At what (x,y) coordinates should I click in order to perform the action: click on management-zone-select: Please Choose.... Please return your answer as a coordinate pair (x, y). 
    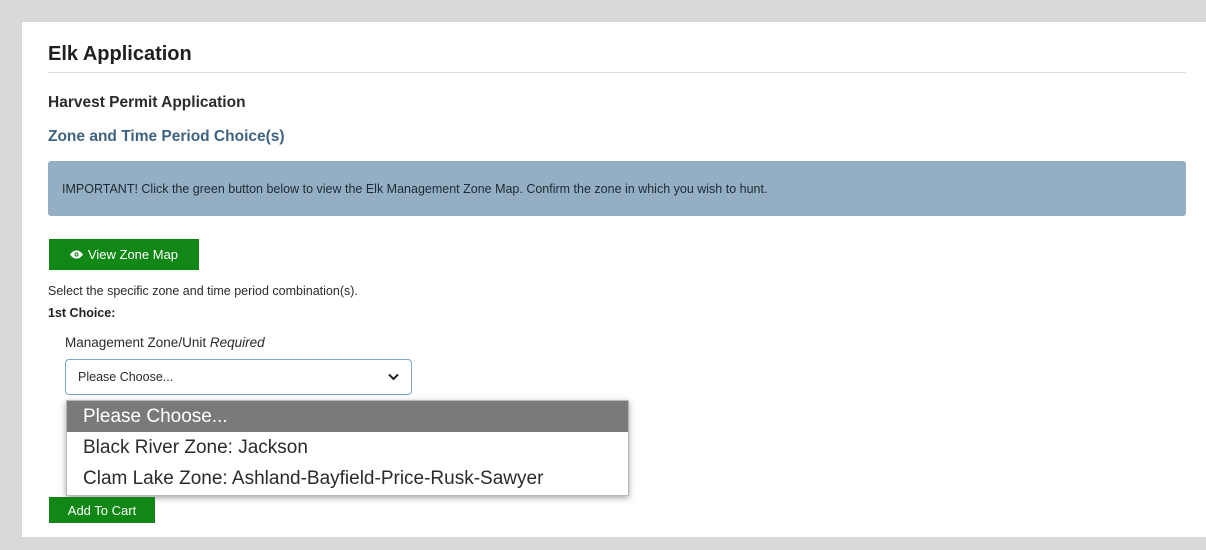
    Looking at the image, I should click on (238, 377).